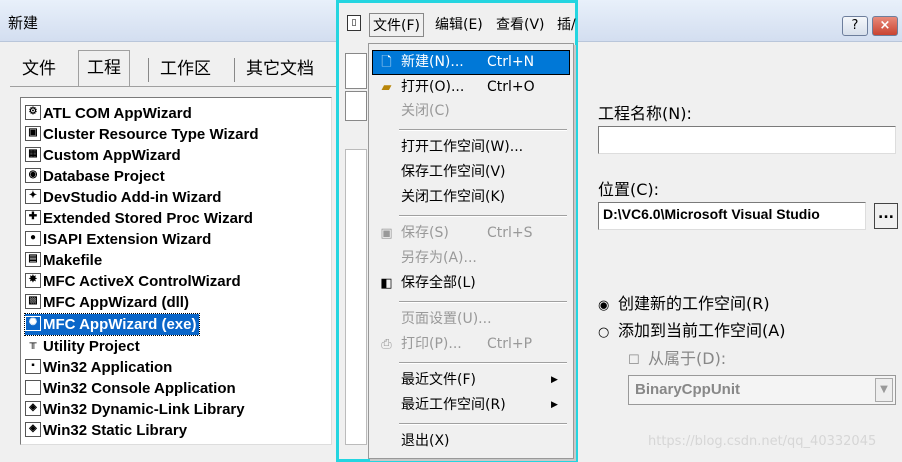 This screenshot has width=902, height=462. Describe the element at coordinates (629, 189) in the screenshot. I see `location-label: 位置(C):` at that location.